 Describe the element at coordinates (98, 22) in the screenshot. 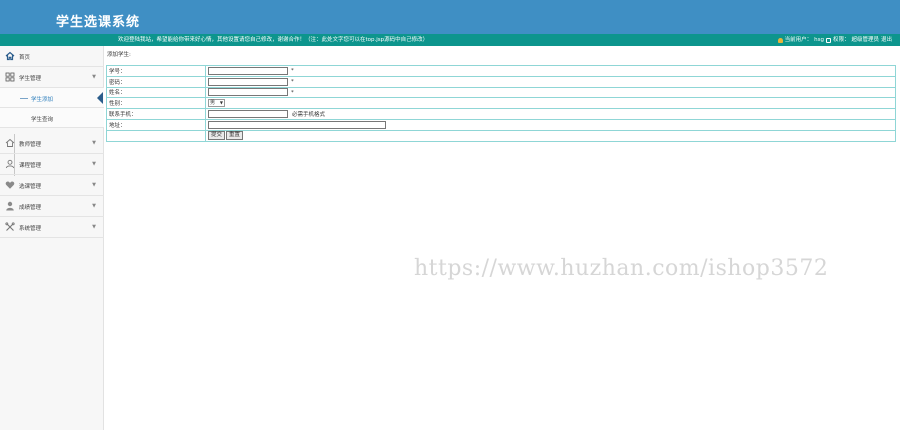

I see `app-title: 学生选课系统` at that location.